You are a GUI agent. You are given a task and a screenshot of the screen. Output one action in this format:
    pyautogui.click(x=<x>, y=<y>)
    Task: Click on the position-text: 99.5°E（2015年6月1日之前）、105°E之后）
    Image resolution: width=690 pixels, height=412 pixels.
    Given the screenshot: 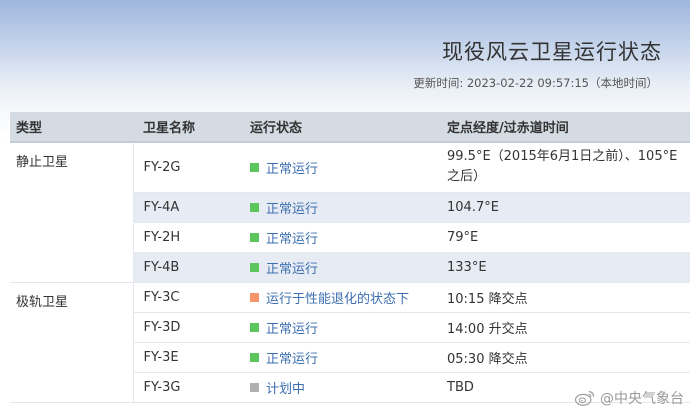 What is the action you would take?
    pyautogui.click(x=562, y=167)
    